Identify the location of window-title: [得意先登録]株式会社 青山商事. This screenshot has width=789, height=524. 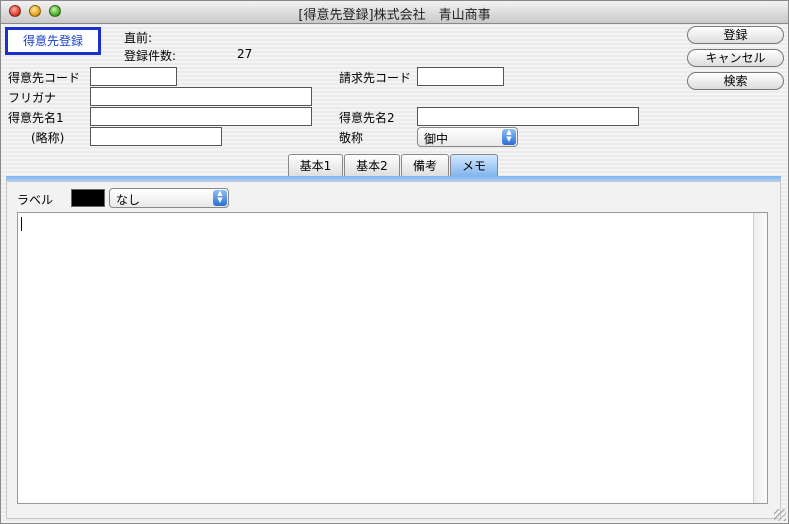
(394, 15).